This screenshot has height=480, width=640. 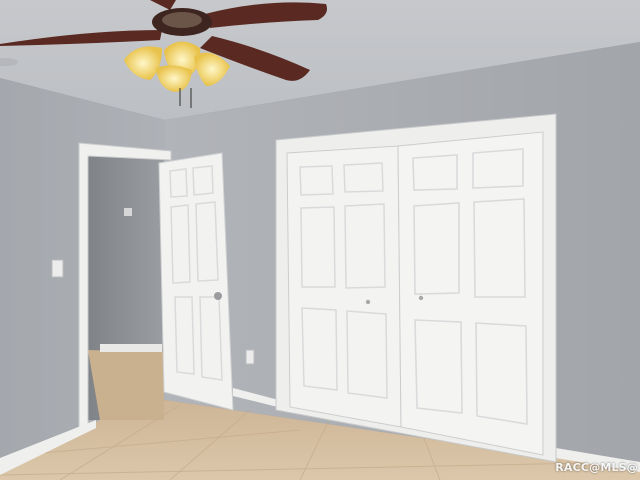 What do you see at coordinates (196, 281) in the screenshot?
I see `open-door` at bounding box center [196, 281].